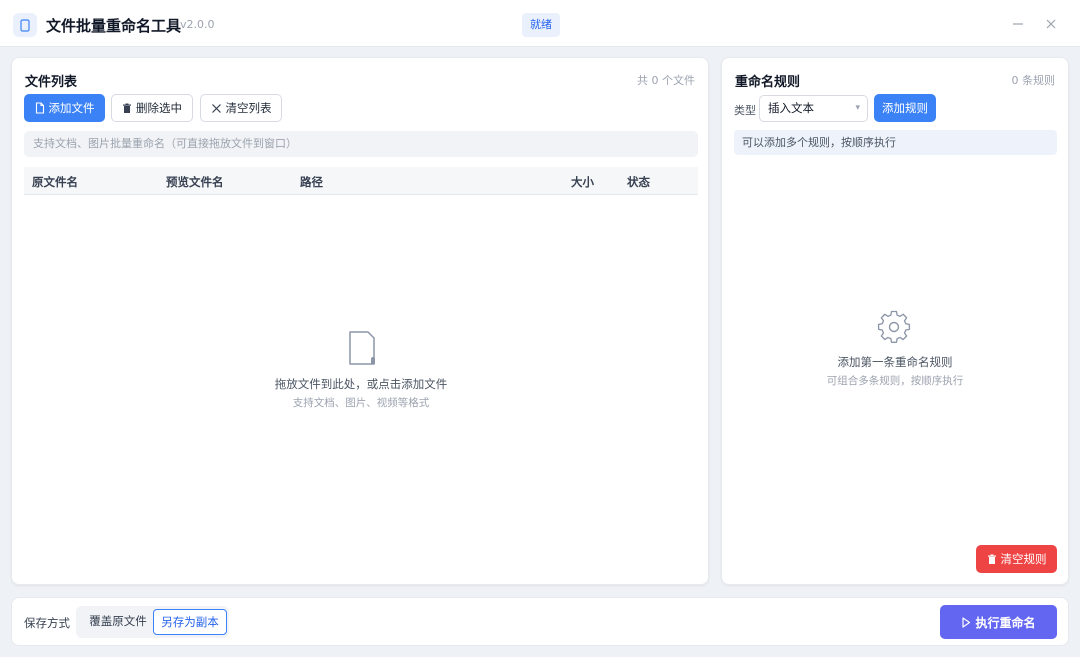 The height and width of the screenshot is (657, 1080). What do you see at coordinates (361, 144) in the screenshot?
I see `drop-hint: 支持文档、图片批量重命名（可直接拖放文件到窗口）` at bounding box center [361, 144].